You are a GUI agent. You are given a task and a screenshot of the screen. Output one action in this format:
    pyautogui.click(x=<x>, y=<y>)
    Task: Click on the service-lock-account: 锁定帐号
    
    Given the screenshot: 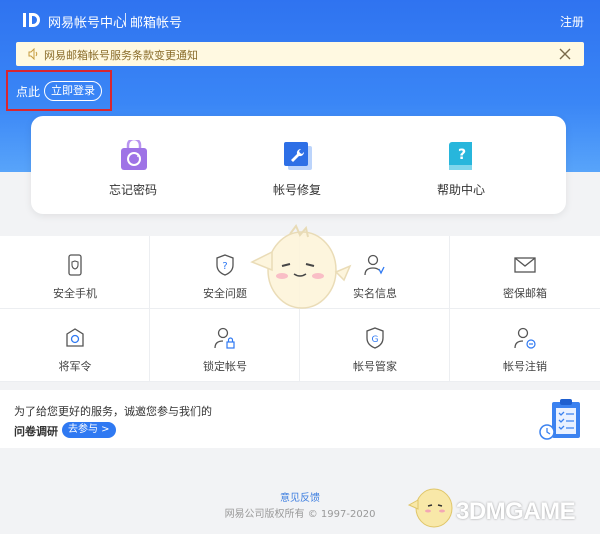 What is the action you would take?
    pyautogui.click(x=225, y=345)
    